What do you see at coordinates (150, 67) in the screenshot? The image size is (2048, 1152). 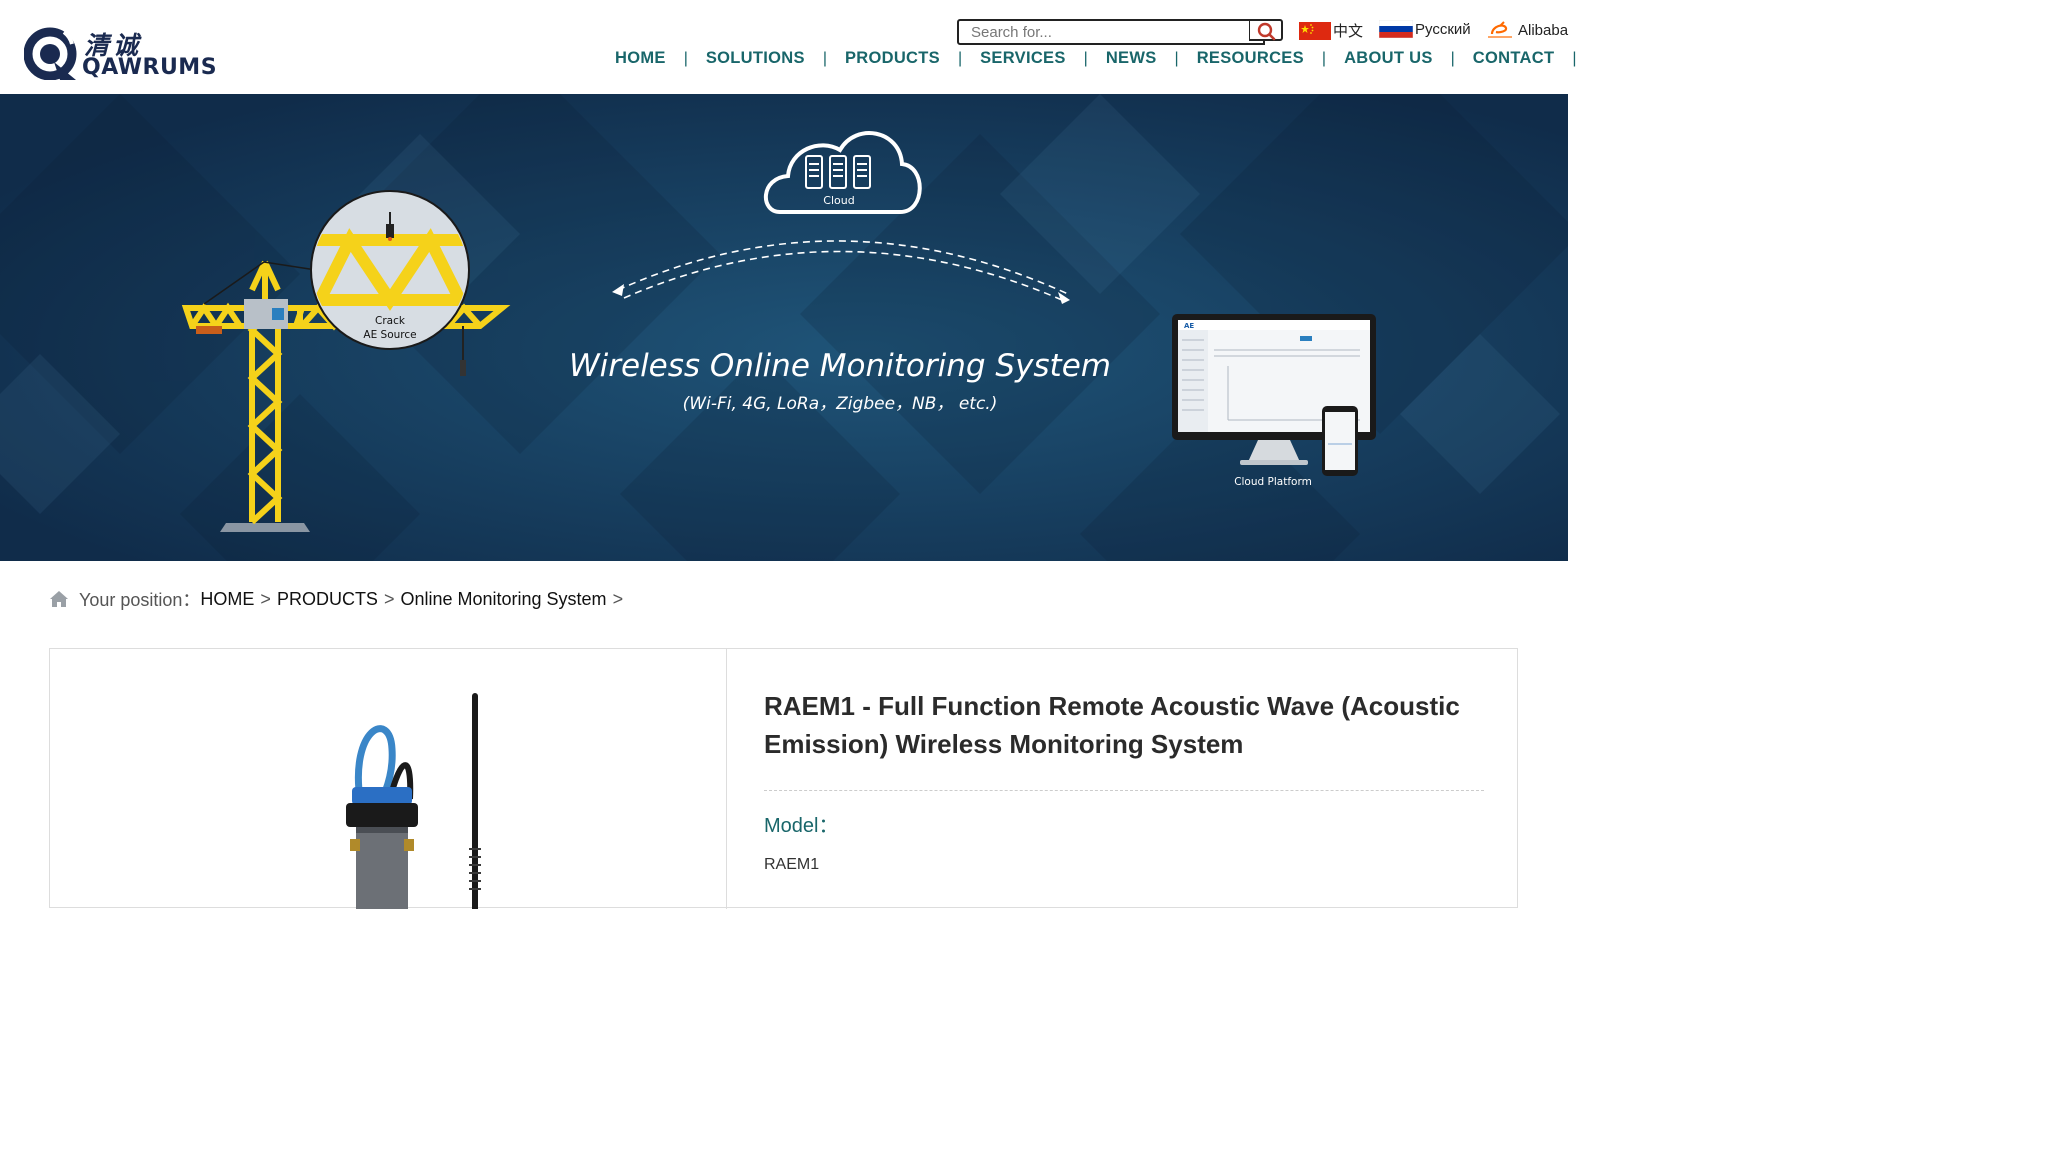 I see `logo-en-text: QAWRUMS` at bounding box center [150, 67].